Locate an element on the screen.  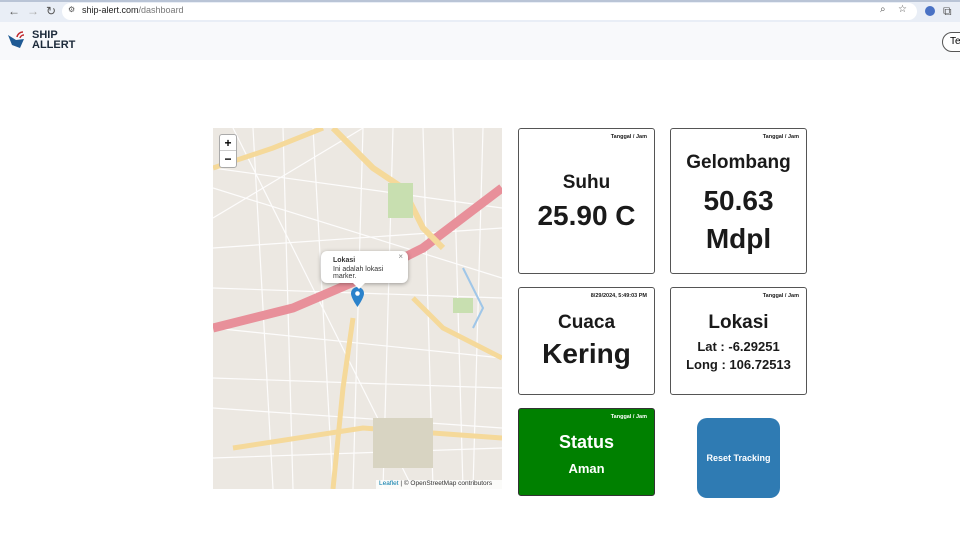
card-value: 25.90 C is located at coordinates (586, 215).